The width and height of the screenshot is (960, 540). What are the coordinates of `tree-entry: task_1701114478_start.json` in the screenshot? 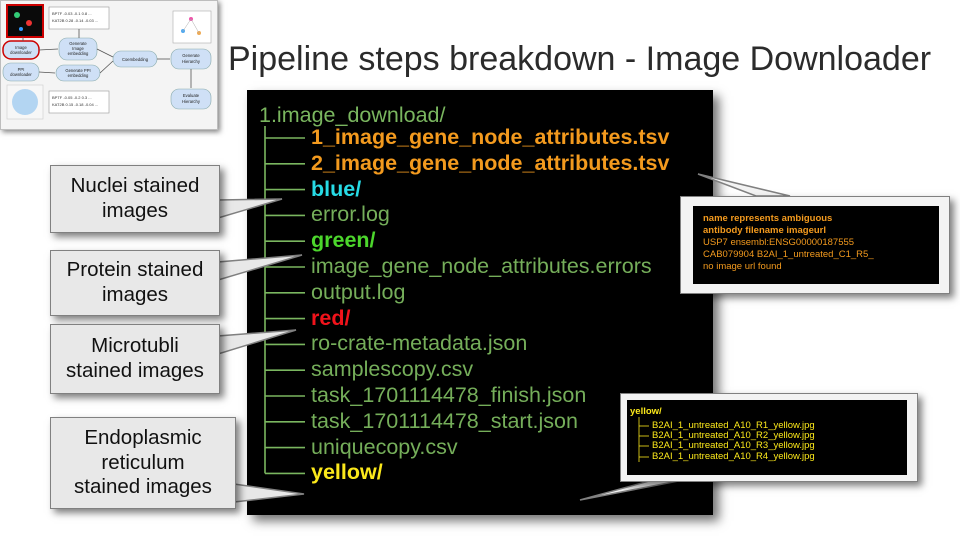 It's located at (444, 420).